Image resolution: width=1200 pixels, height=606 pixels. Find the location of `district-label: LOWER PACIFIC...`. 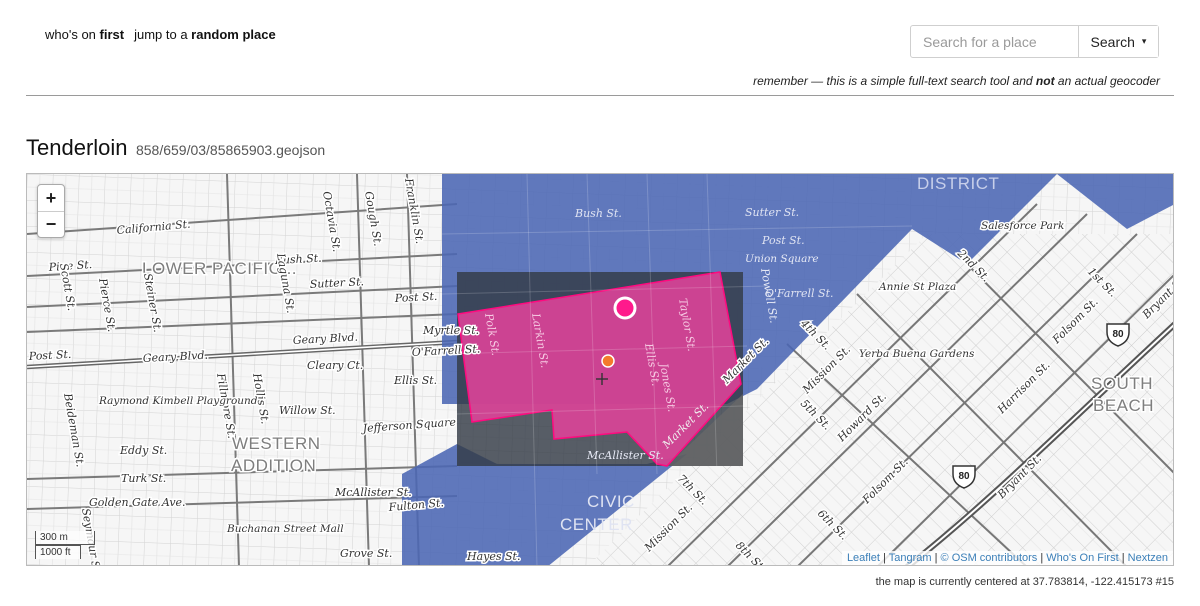

district-label: LOWER PACIFIC... is located at coordinates (219, 268).